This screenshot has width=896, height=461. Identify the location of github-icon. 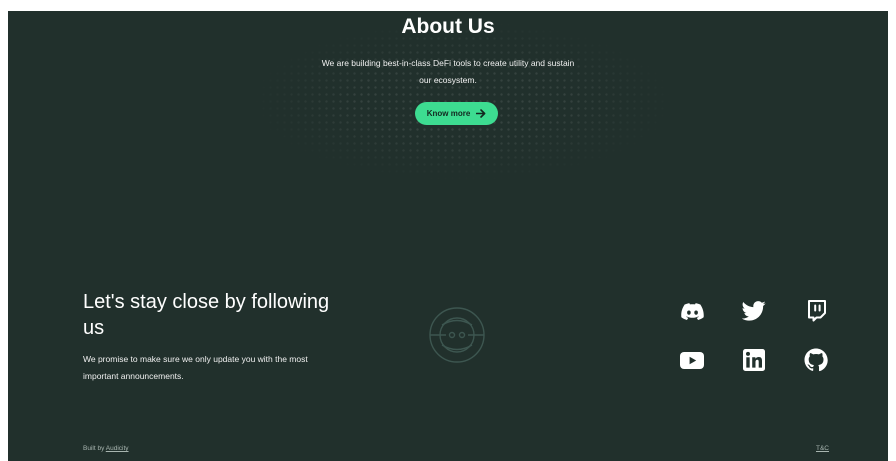
(816, 360).